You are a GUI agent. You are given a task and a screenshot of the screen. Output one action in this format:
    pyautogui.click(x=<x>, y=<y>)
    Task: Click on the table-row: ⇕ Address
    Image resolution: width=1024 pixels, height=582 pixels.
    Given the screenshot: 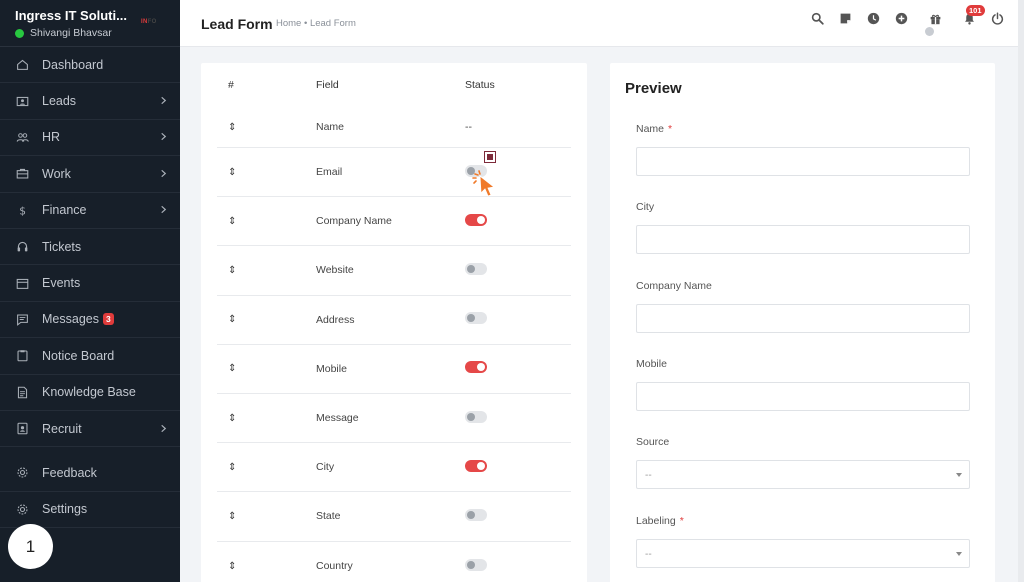 What is the action you would take?
    pyautogui.click(x=394, y=320)
    